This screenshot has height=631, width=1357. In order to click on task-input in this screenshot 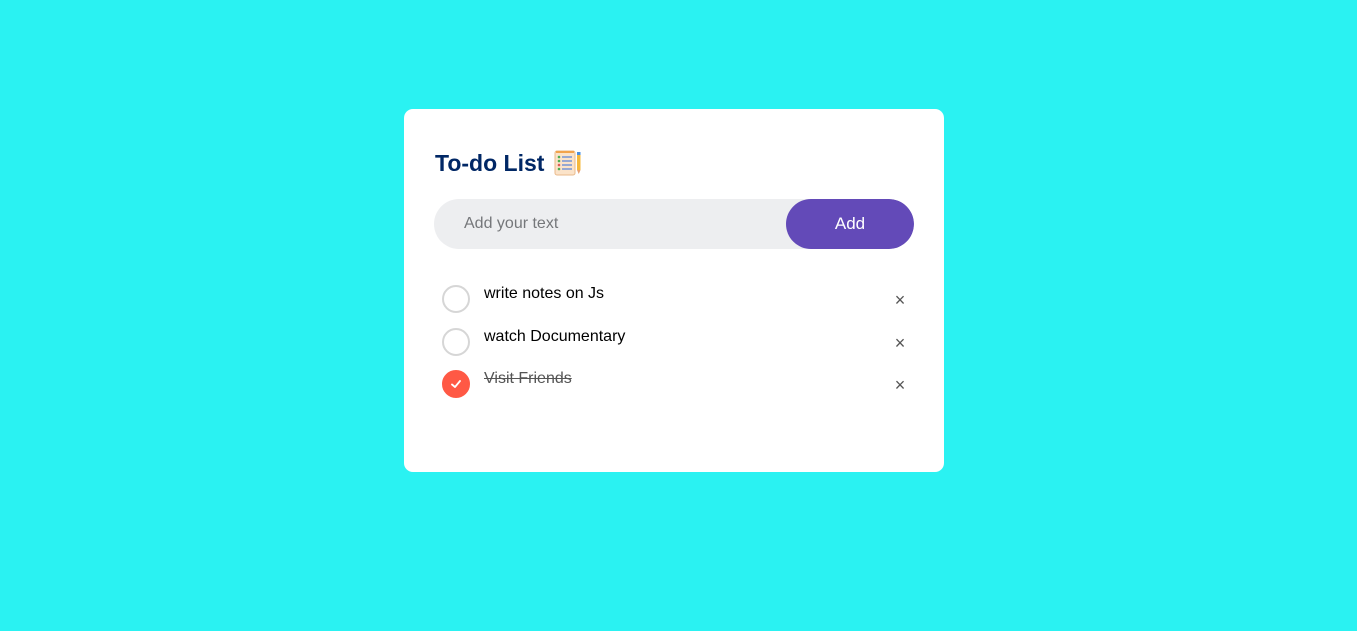, I will do `click(610, 224)`.